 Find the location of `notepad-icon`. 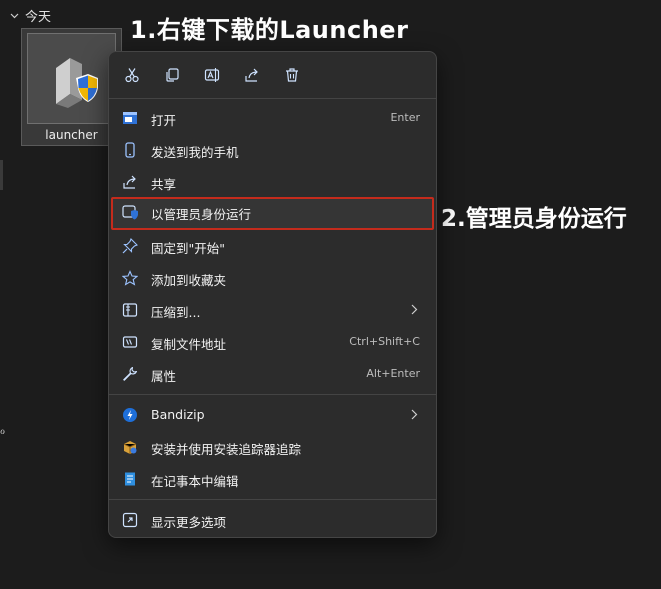

notepad-icon is located at coordinates (130, 479).